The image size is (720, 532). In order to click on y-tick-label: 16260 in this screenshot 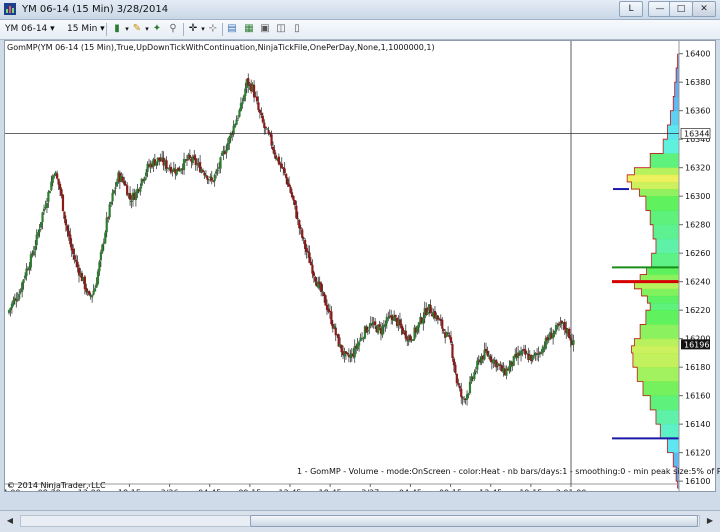, I will do `click(697, 253)`.